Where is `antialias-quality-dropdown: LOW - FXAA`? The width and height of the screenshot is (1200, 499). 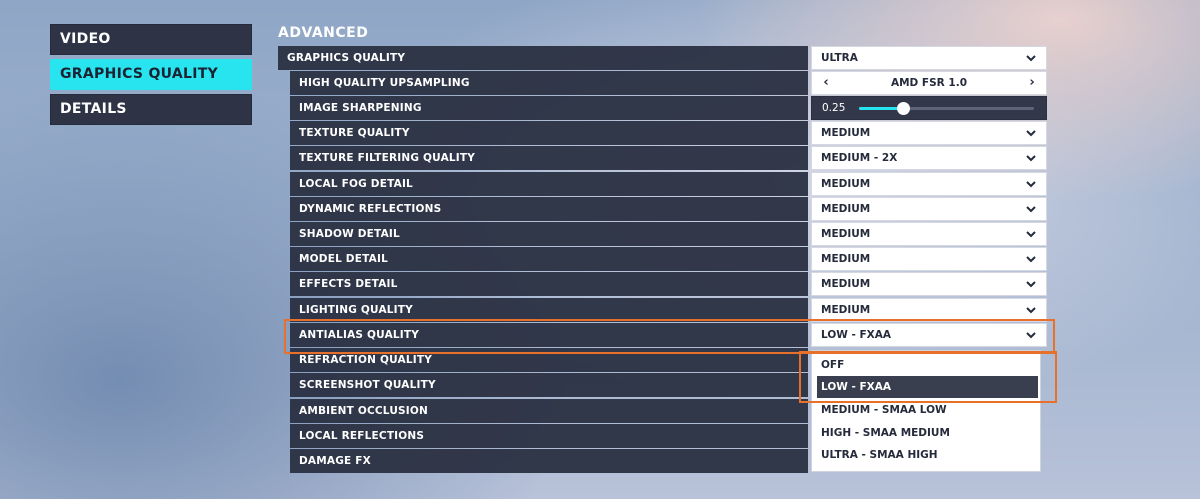
antialias-quality-dropdown: LOW - FXAA is located at coordinates (929, 335).